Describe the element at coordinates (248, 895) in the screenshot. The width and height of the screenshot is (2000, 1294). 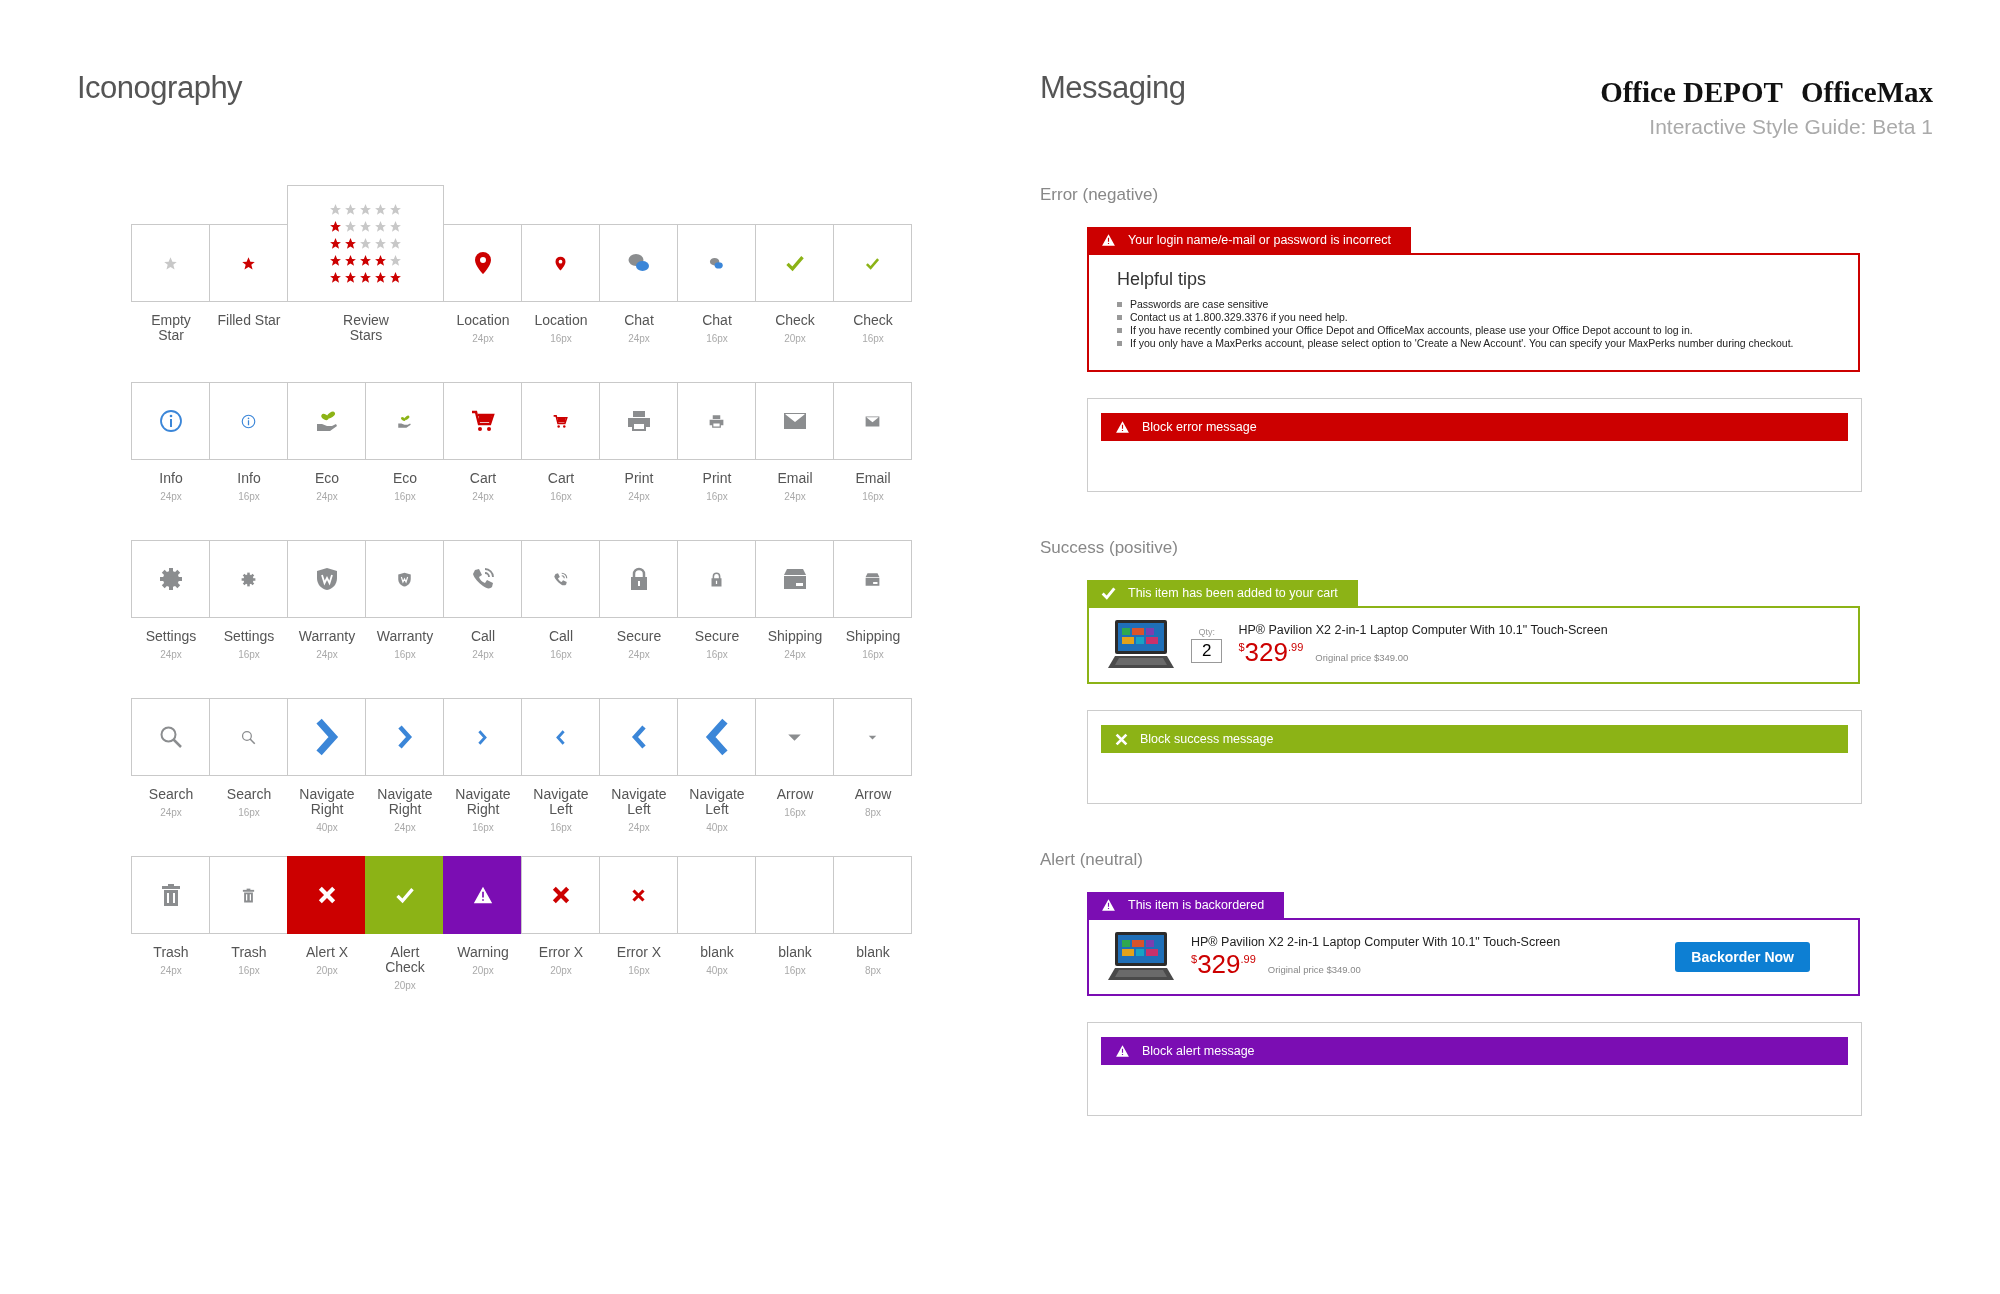
I see `trash-icon` at that location.